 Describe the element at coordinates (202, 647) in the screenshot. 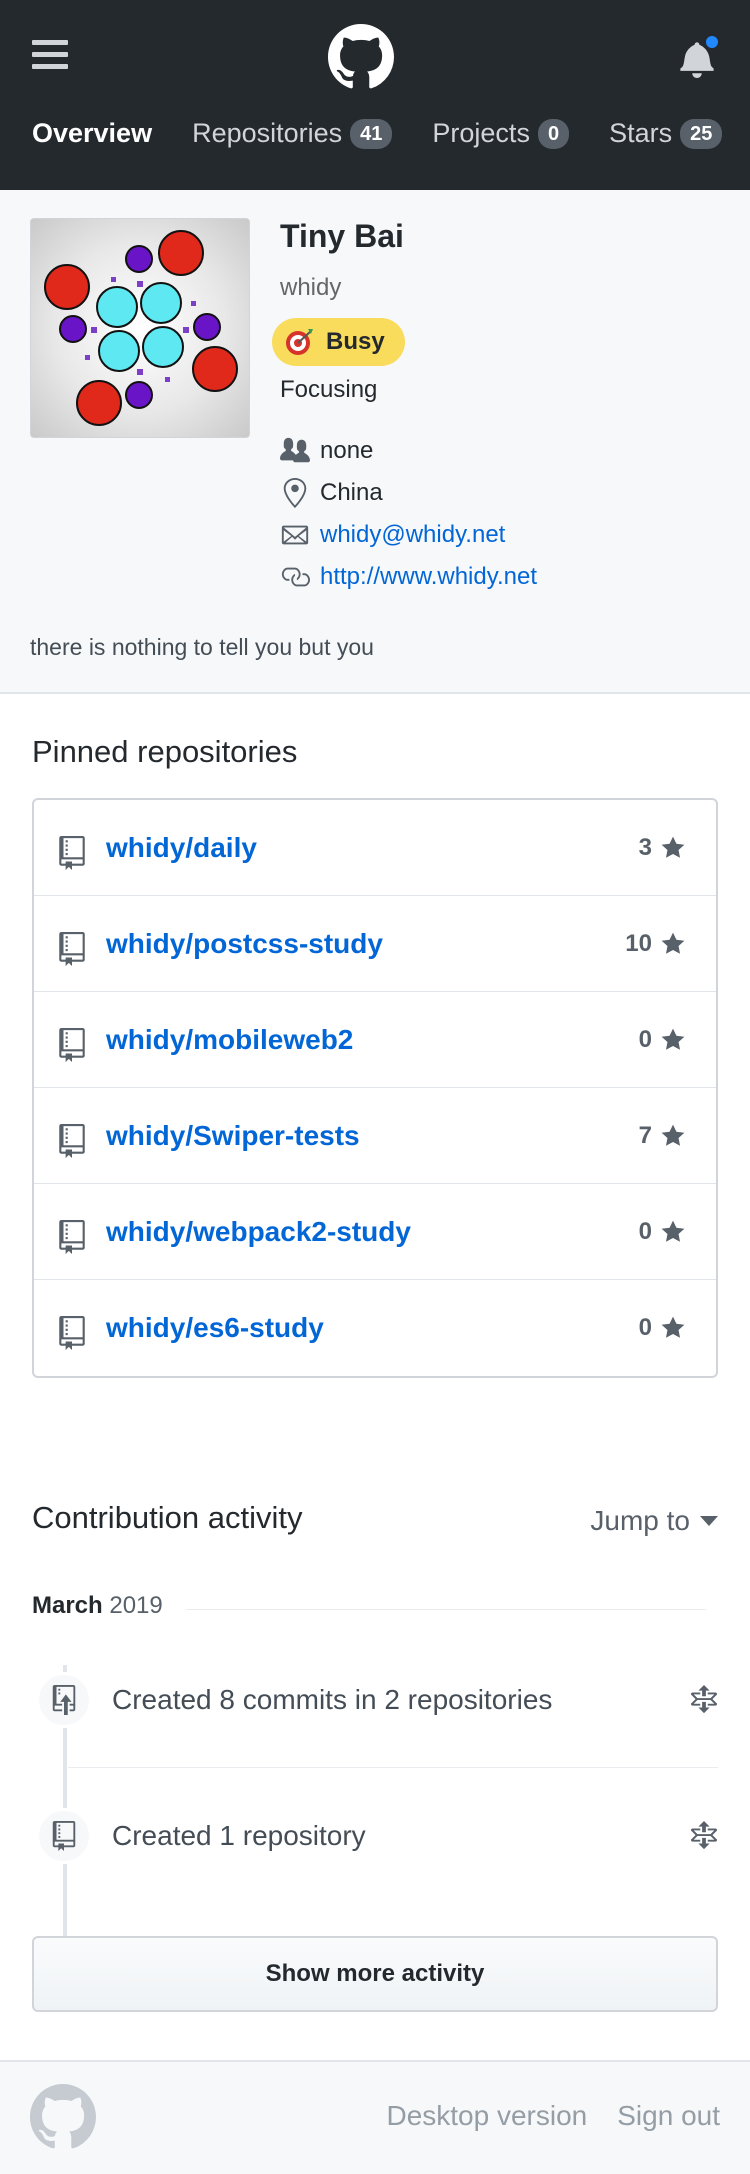

I see `profile-bio: there is nothing to tell you but you` at that location.